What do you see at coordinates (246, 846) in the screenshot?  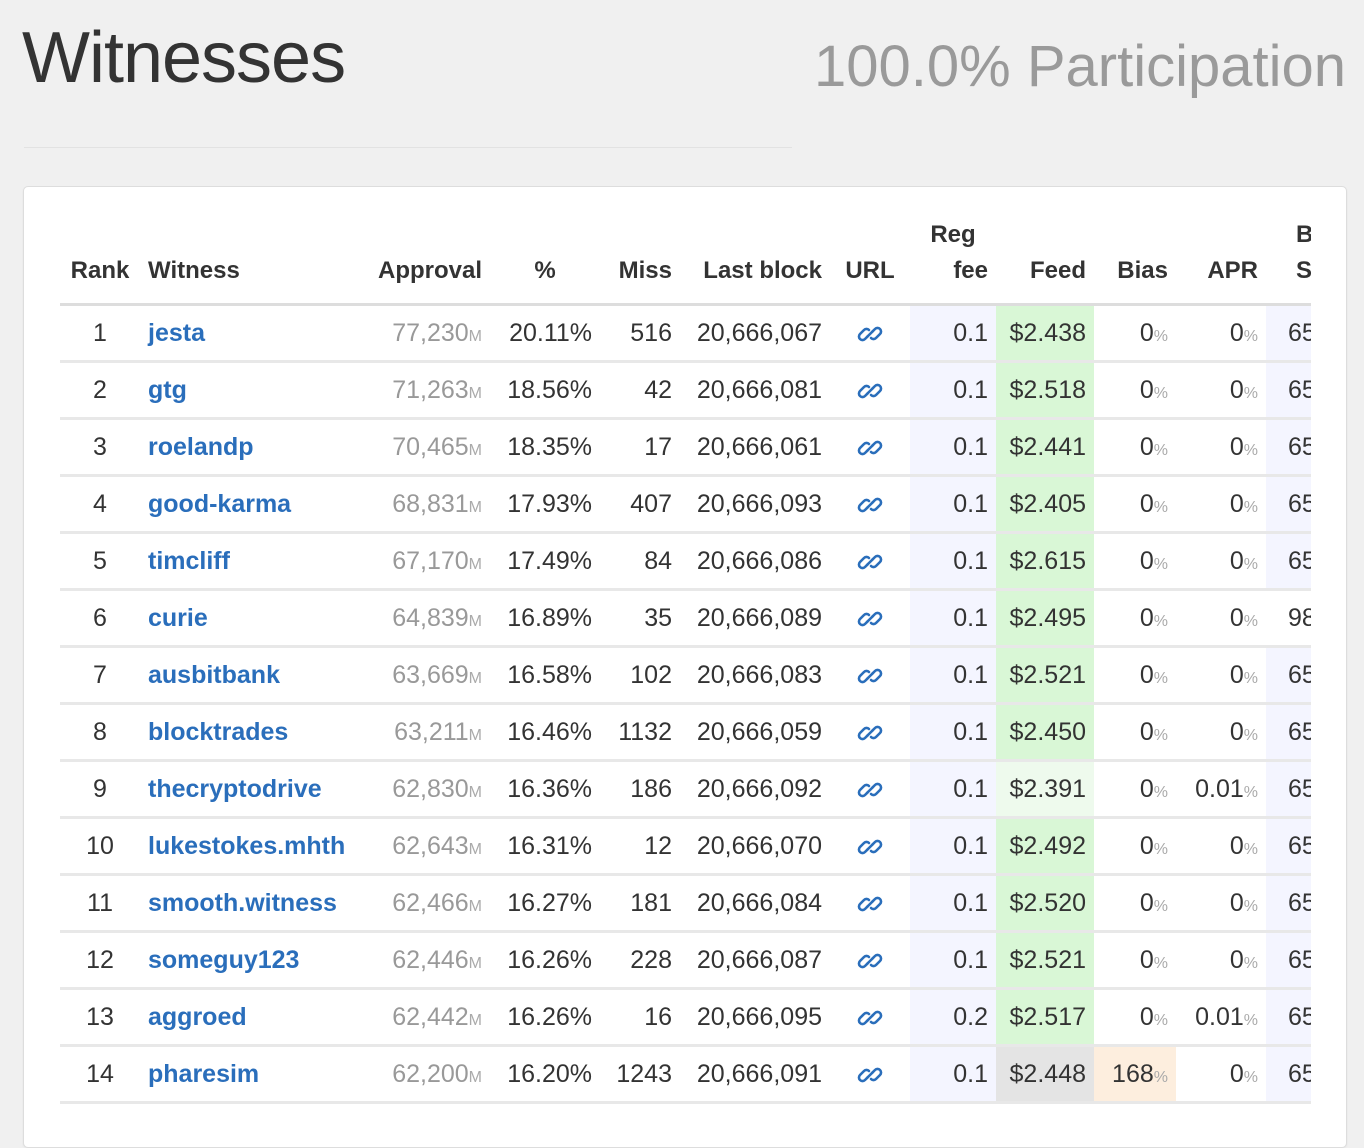 I see `witness-name-link: lukestokes.mhth` at bounding box center [246, 846].